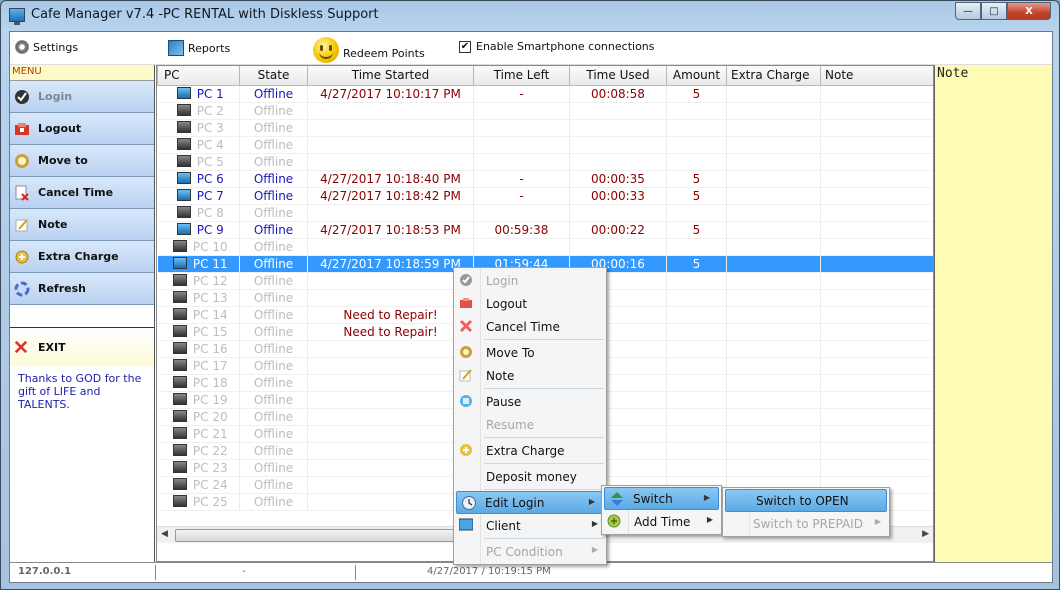 Image resolution: width=1060 pixels, height=590 pixels. I want to click on cell-pc: PC 10, so click(198, 247).